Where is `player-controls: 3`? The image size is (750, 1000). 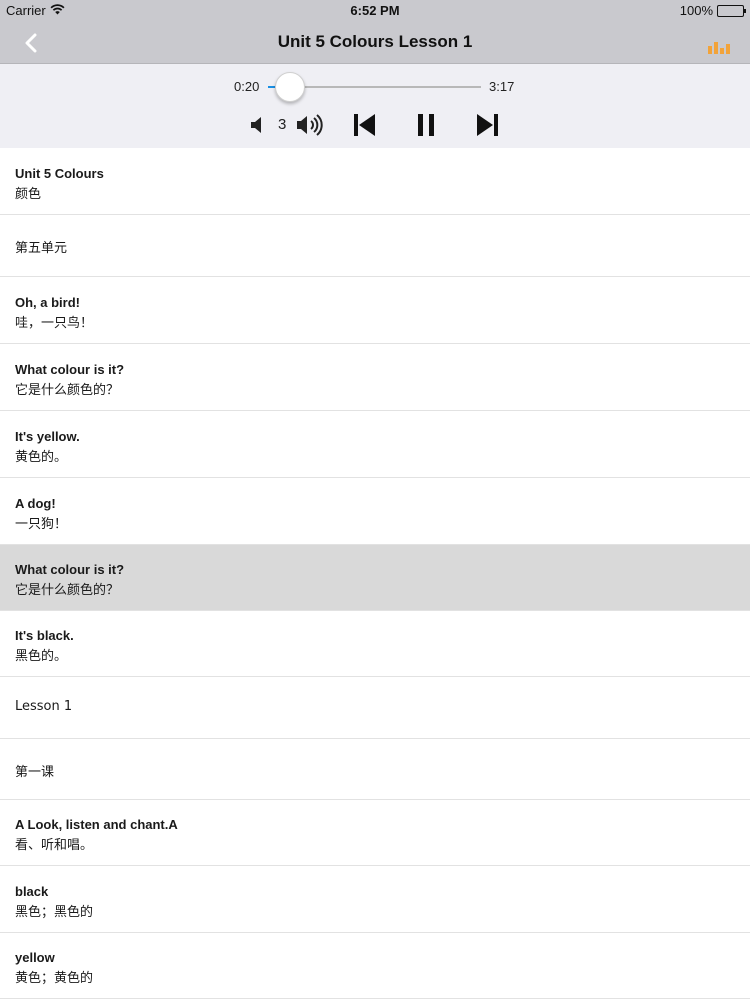 player-controls: 3 is located at coordinates (375, 125).